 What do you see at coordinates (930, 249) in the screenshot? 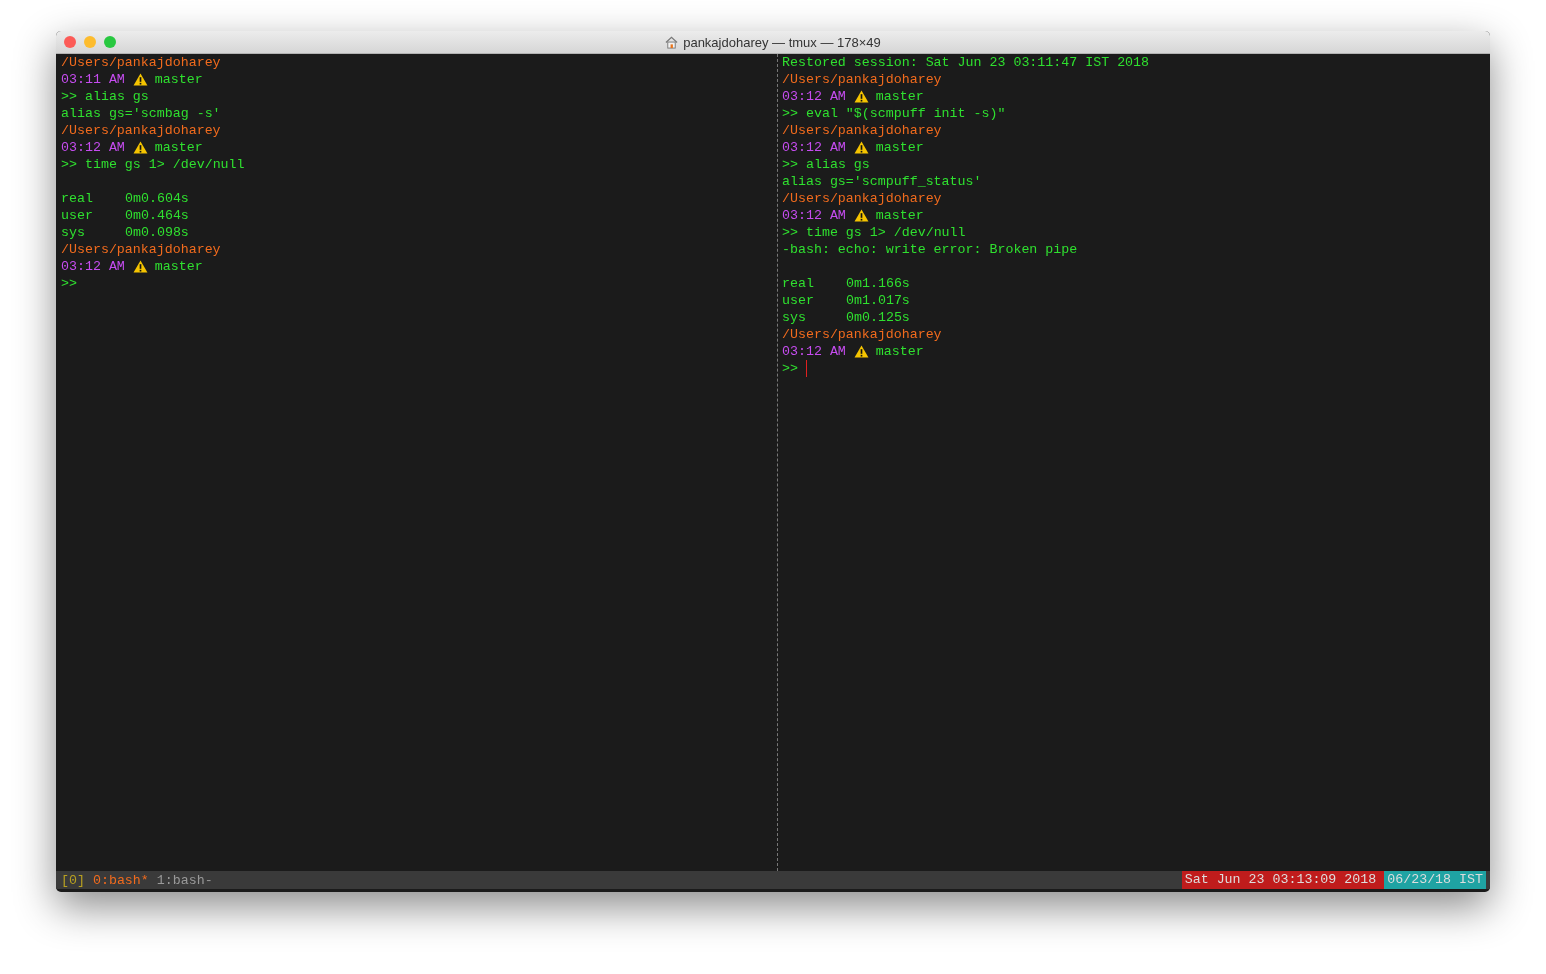
I see `output-text: -bash: echo: write error: Broken pipe` at bounding box center [930, 249].